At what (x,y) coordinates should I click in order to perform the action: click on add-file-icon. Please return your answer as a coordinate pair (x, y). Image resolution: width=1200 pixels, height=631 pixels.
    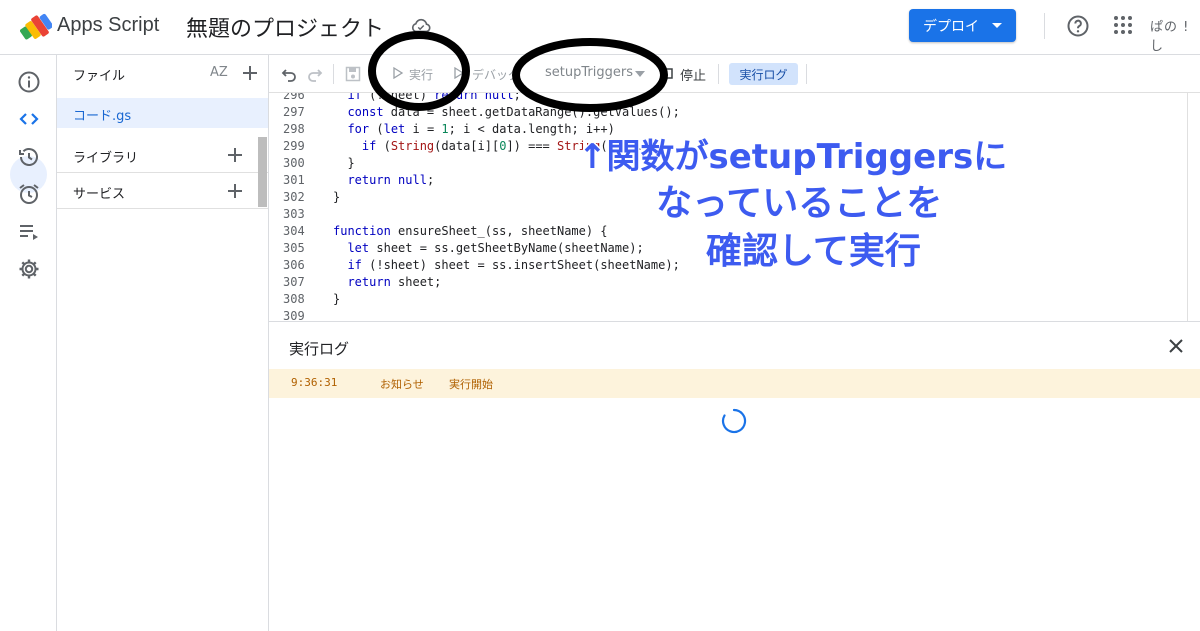
    Looking at the image, I should click on (250, 73).